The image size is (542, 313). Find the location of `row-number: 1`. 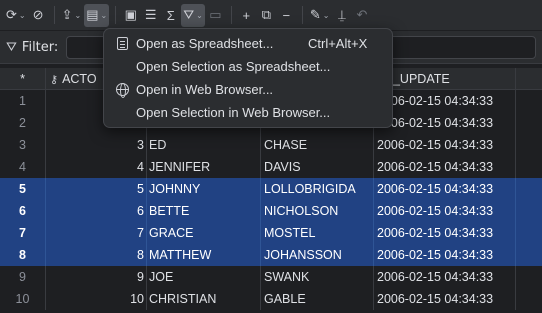

row-number: 1 is located at coordinates (23, 101).